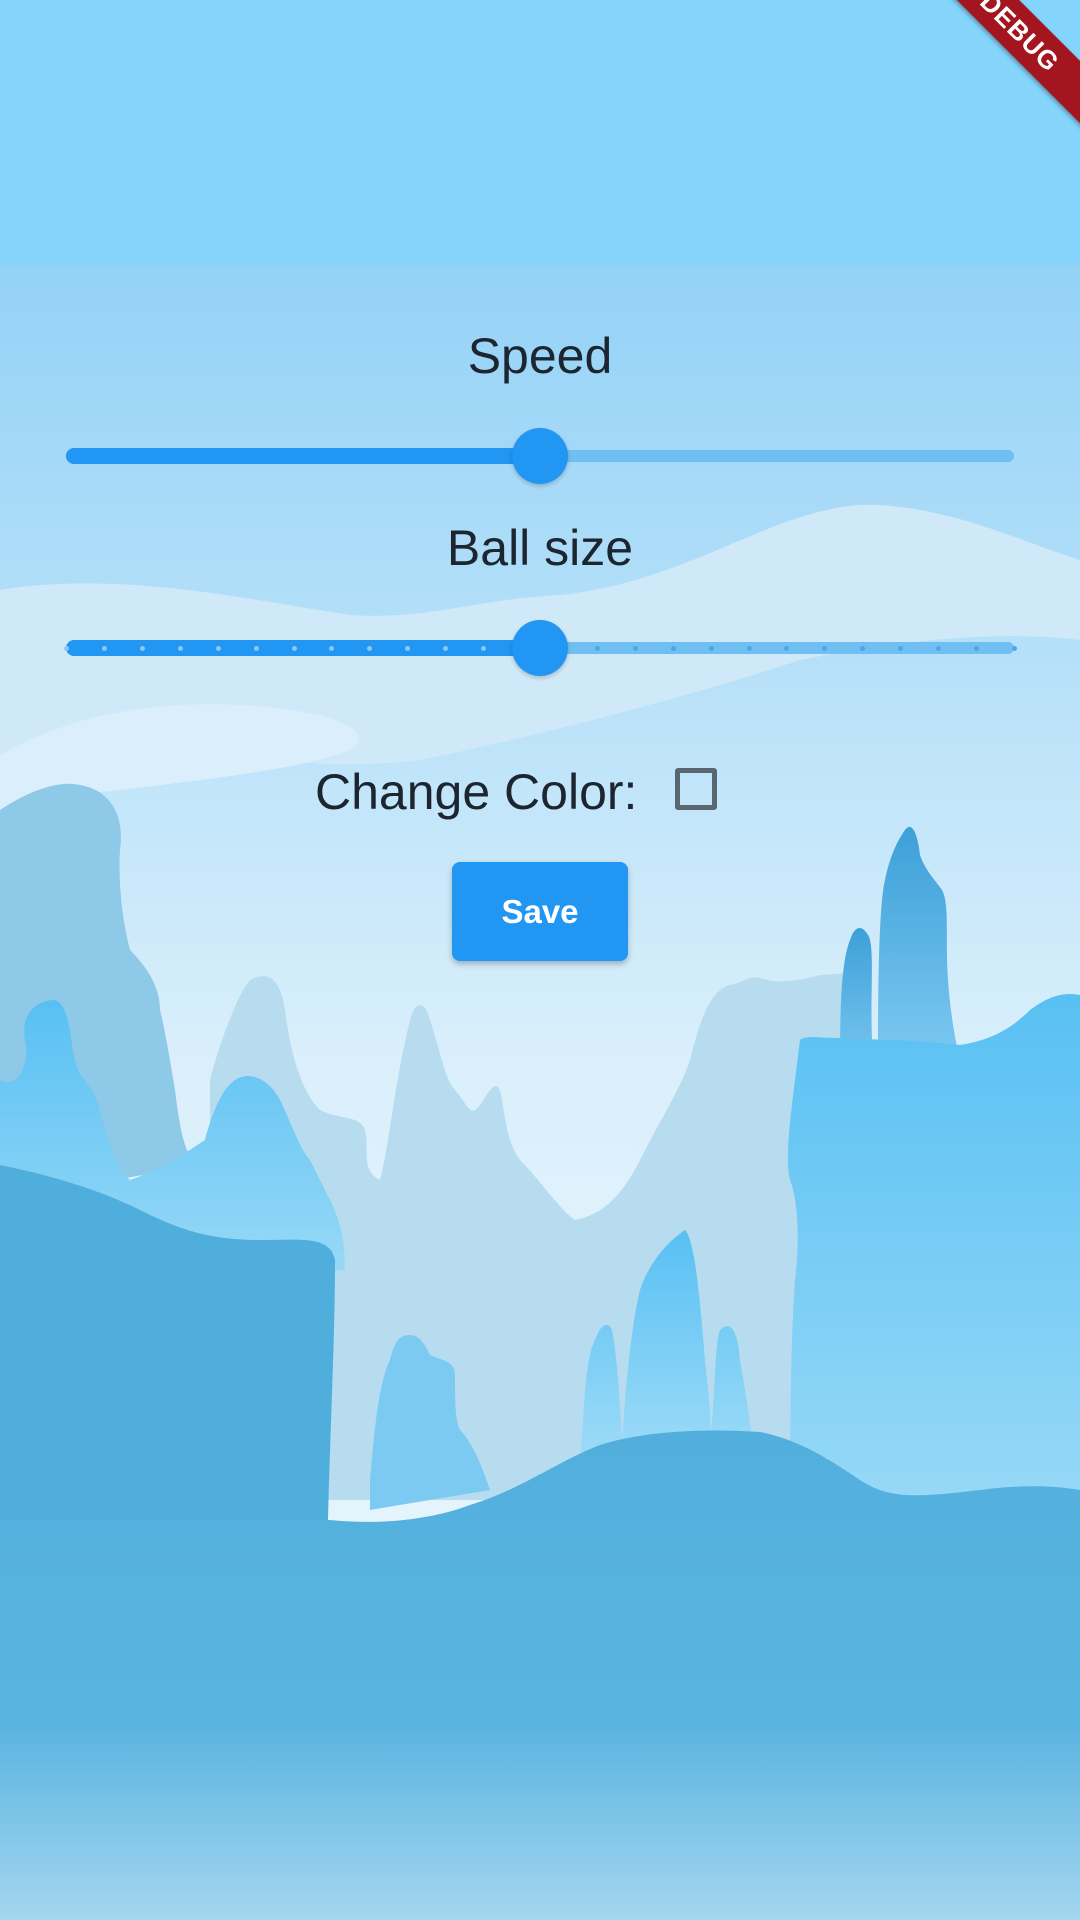  What do you see at coordinates (540, 911) in the screenshot?
I see `save-button: Save` at bounding box center [540, 911].